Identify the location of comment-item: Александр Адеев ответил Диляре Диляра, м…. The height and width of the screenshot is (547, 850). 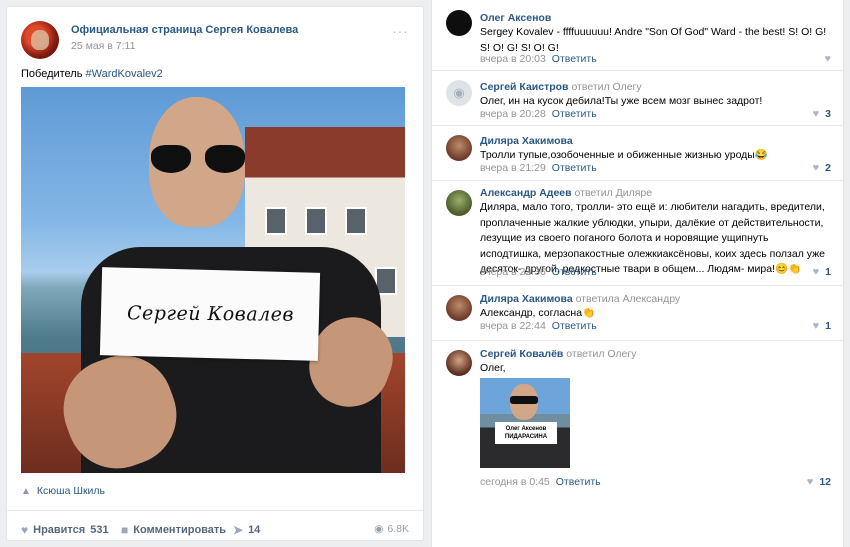
(637, 233).